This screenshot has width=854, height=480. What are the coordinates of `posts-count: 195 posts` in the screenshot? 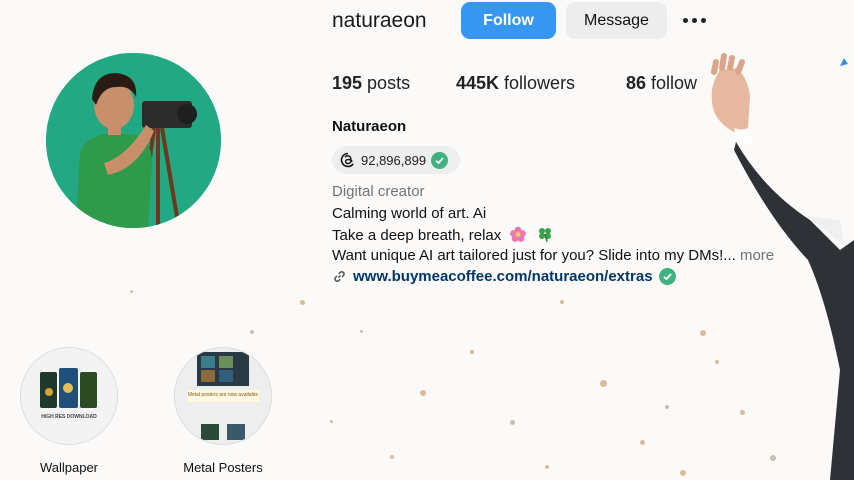 It's located at (371, 83).